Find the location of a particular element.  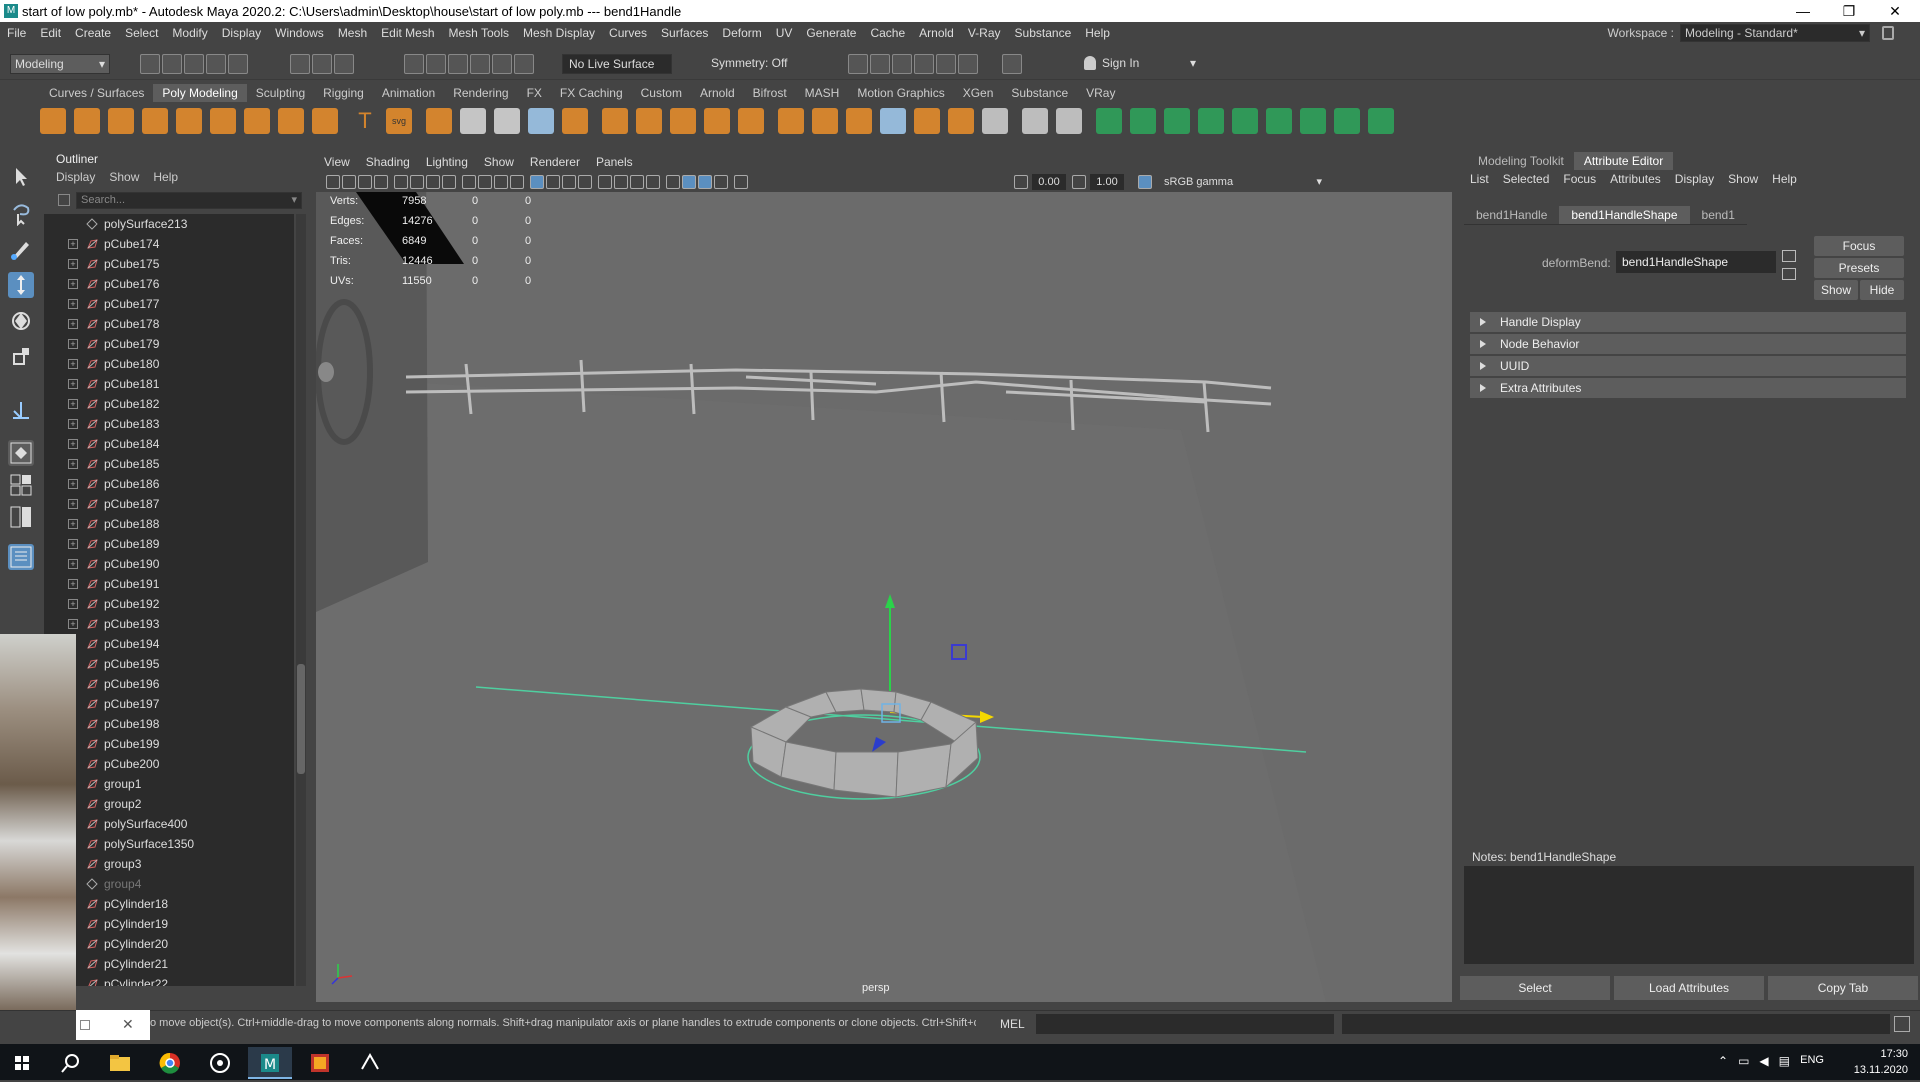

wireframe-icon is located at coordinates (517, 182).